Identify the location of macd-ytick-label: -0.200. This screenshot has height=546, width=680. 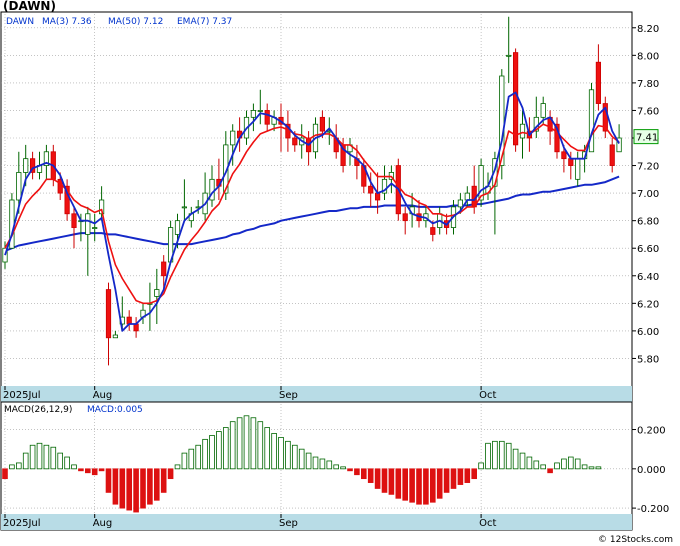
(653, 509).